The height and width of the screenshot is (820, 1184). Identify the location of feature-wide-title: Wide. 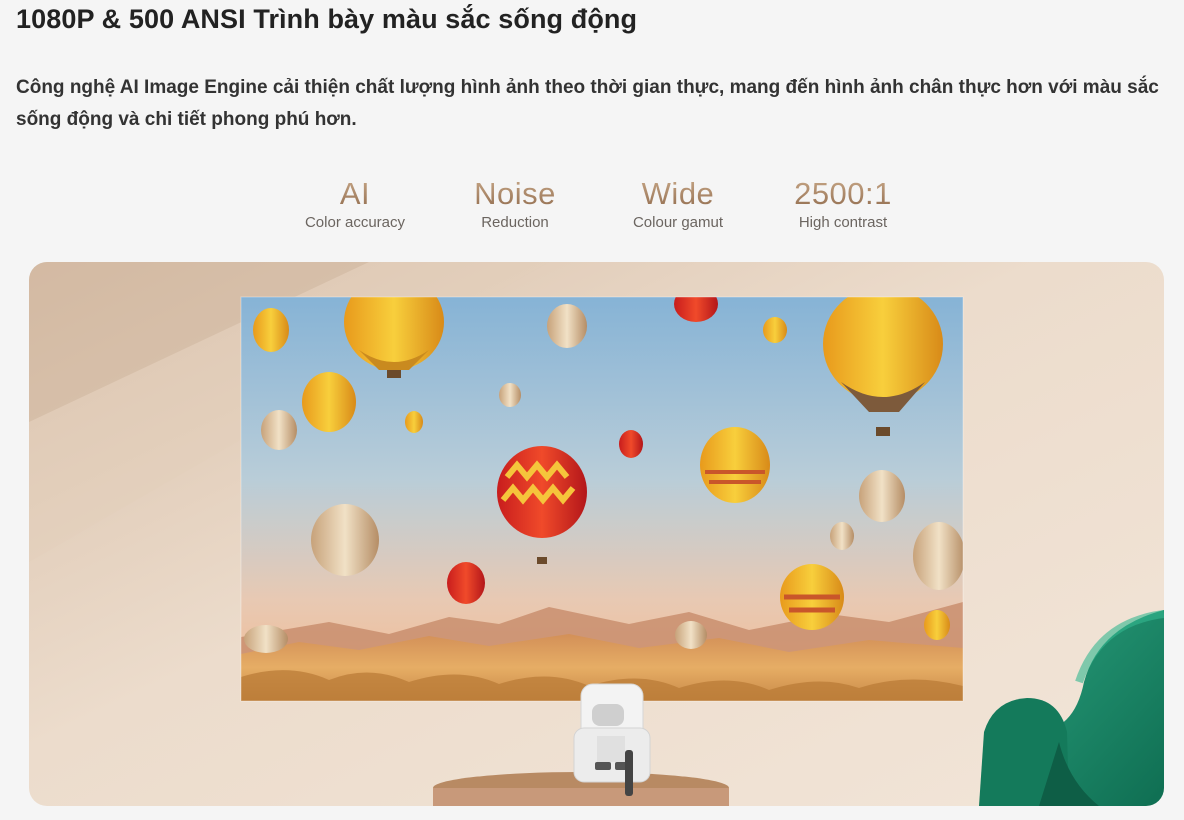
(678, 194).